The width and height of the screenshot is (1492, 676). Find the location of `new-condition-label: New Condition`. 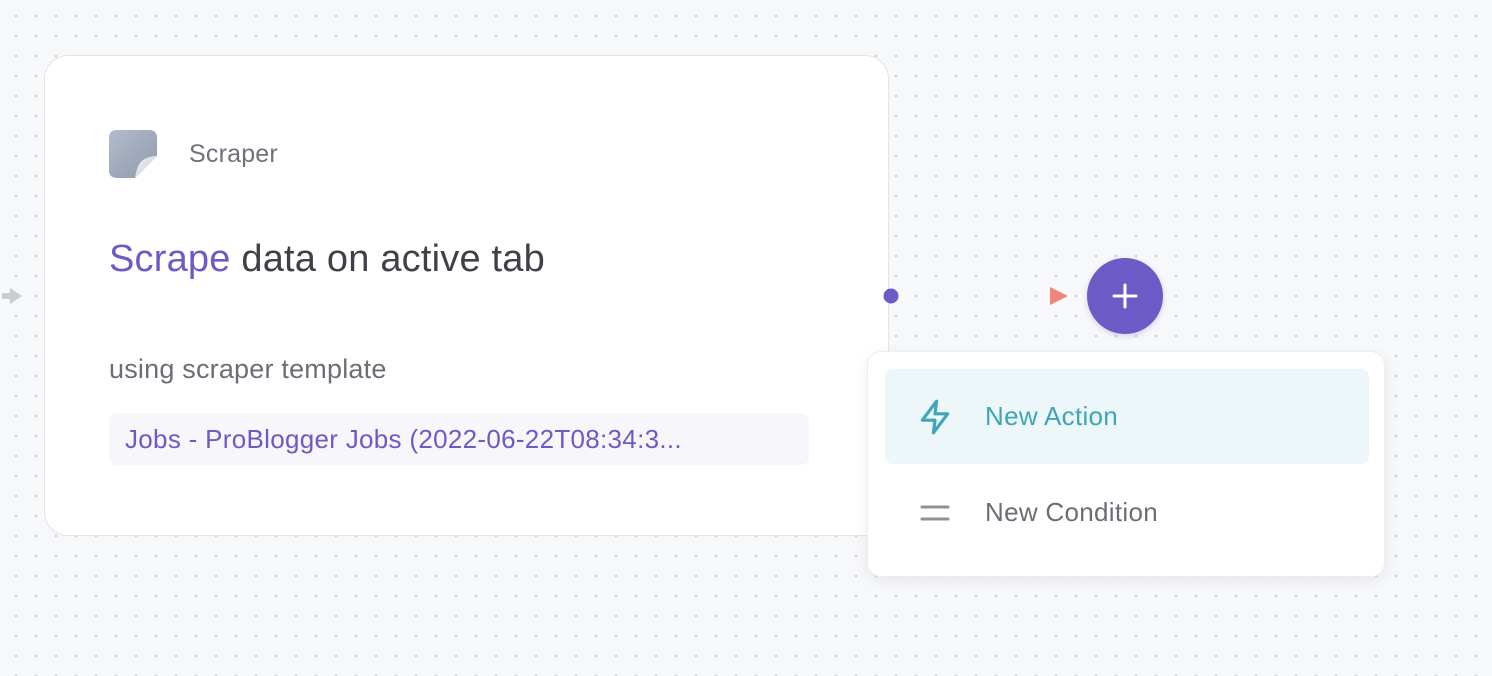

new-condition-label: New Condition is located at coordinates (1071, 512).